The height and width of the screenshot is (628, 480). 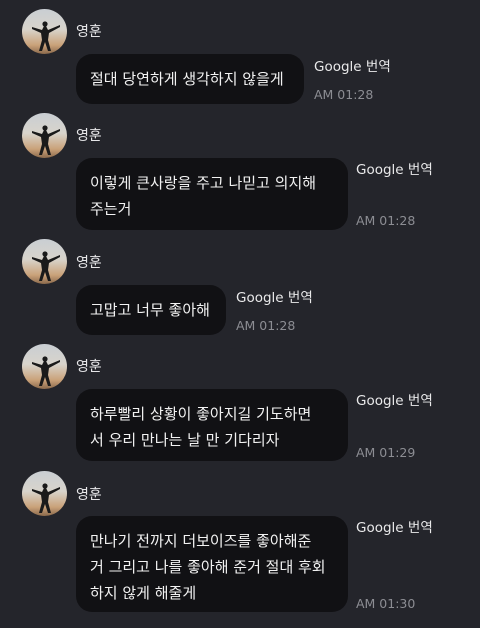 I want to click on message-time: AM 01:30, so click(x=386, y=603).